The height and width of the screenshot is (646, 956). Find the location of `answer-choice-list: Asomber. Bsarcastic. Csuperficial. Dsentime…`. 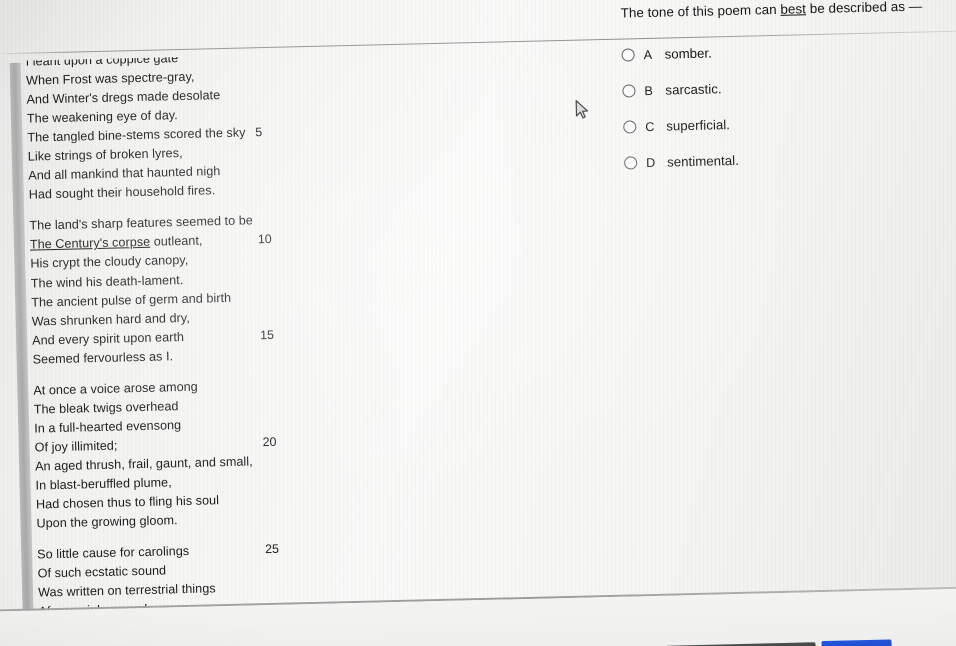

answer-choice-list: Asomber. Bsarcastic. Csuperficial. Dsentime… is located at coordinates (787, 105).